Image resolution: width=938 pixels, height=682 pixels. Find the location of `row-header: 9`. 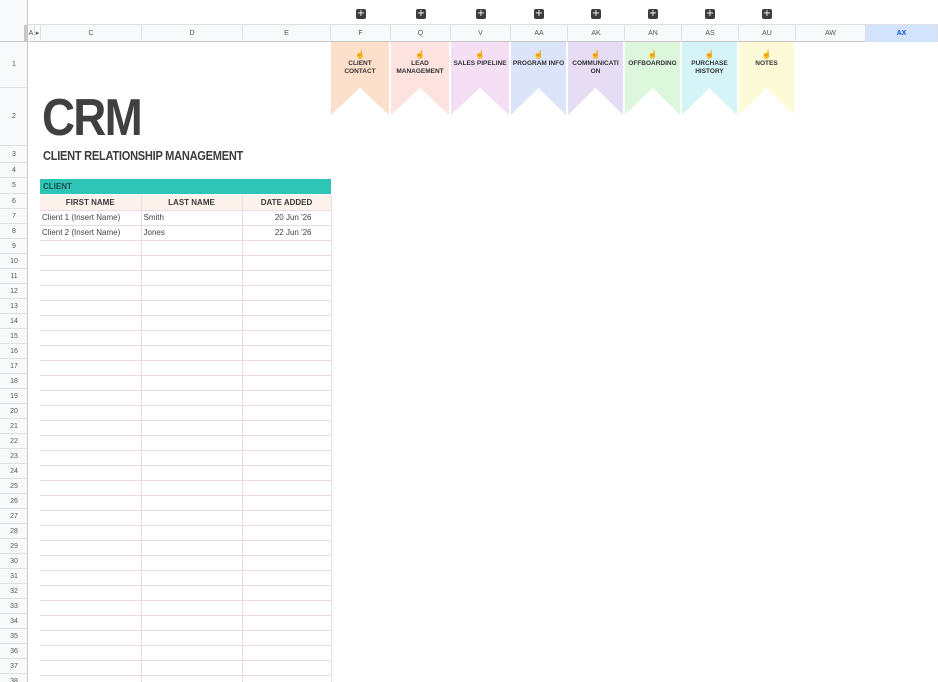

row-header: 9 is located at coordinates (14, 246).